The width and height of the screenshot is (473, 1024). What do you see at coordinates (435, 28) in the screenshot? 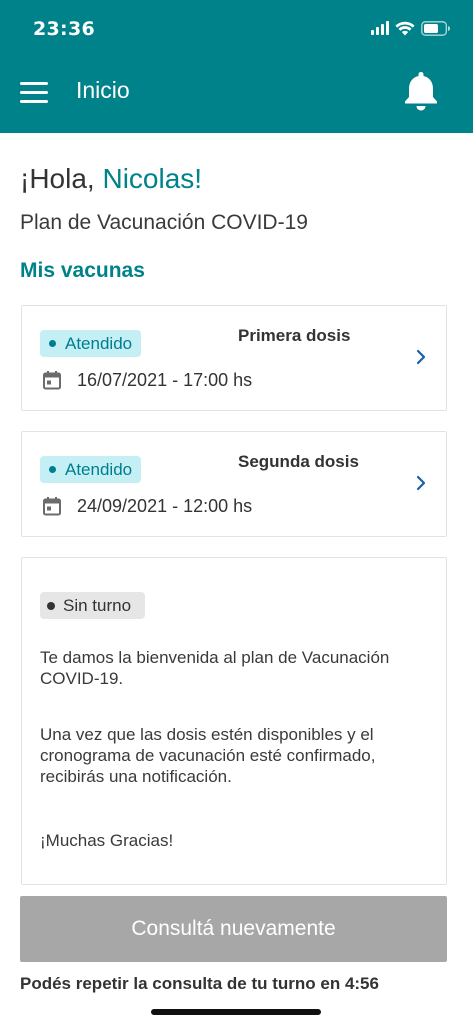
I see `battery-icon` at bounding box center [435, 28].